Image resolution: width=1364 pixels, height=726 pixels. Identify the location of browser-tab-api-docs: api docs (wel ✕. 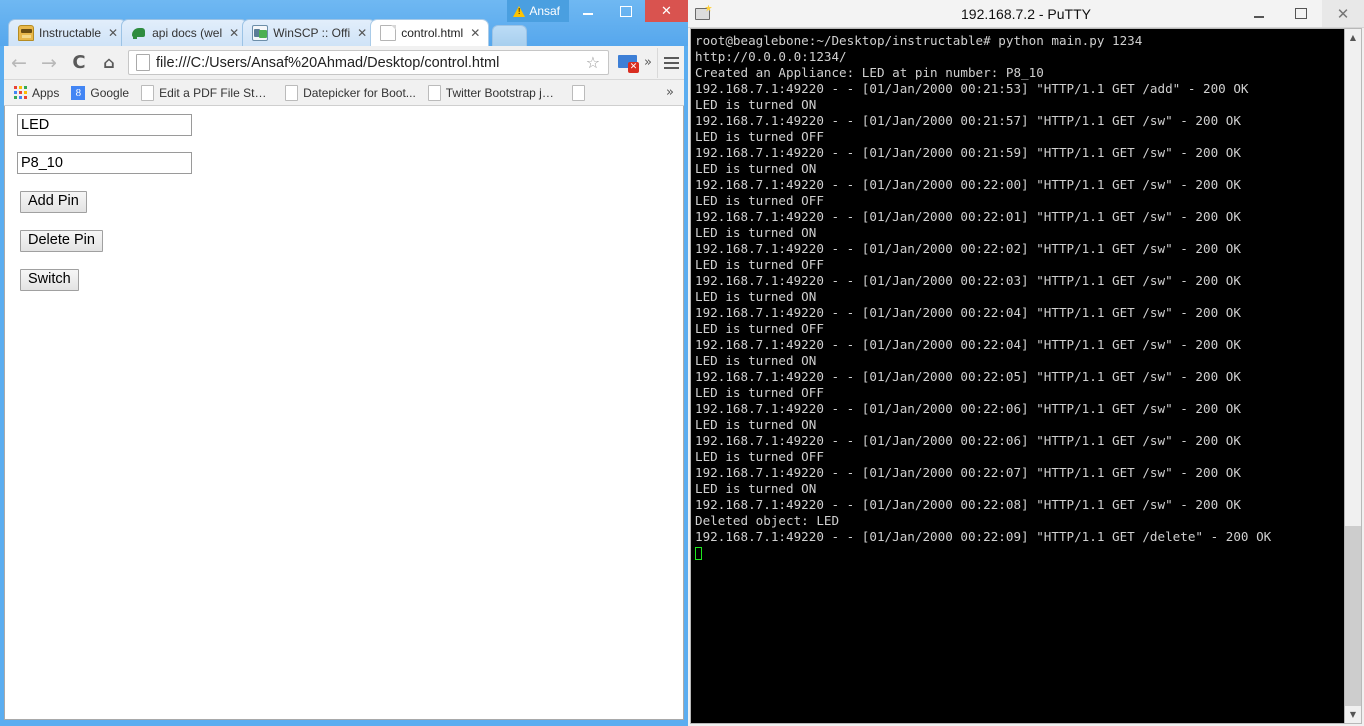
(185, 32).